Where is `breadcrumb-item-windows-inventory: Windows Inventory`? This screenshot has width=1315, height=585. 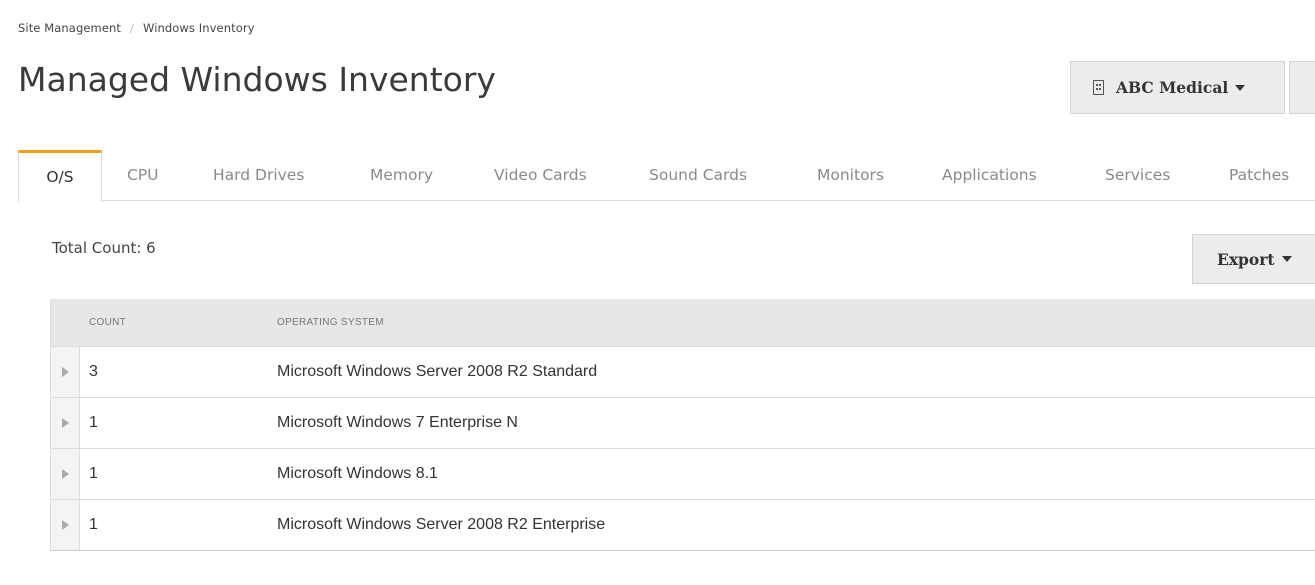 breadcrumb-item-windows-inventory: Windows Inventory is located at coordinates (198, 28).